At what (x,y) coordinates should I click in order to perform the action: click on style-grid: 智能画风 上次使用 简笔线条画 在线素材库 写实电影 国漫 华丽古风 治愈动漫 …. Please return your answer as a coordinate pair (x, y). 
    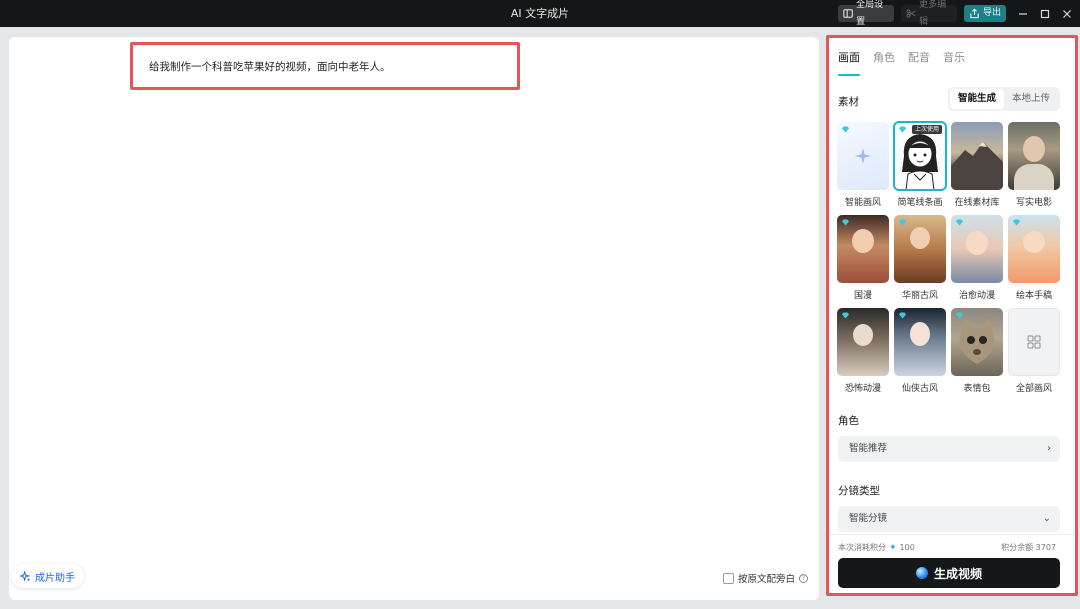
    Looking at the image, I should click on (950, 261).